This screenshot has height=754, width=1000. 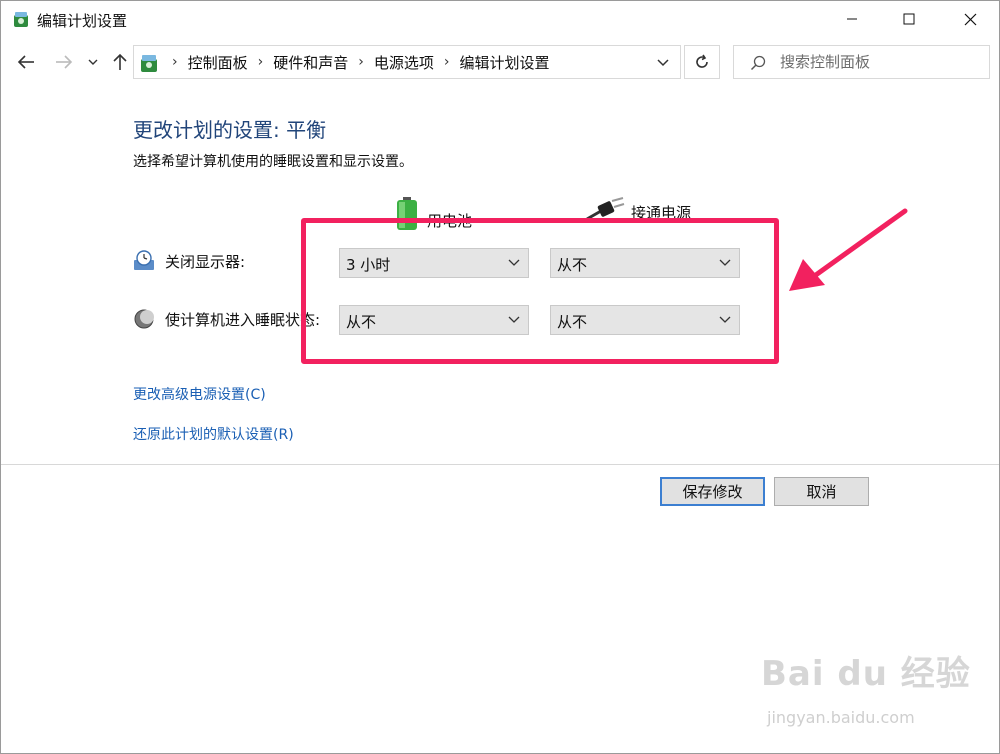 I want to click on recent-locations-button, so click(x=93, y=62).